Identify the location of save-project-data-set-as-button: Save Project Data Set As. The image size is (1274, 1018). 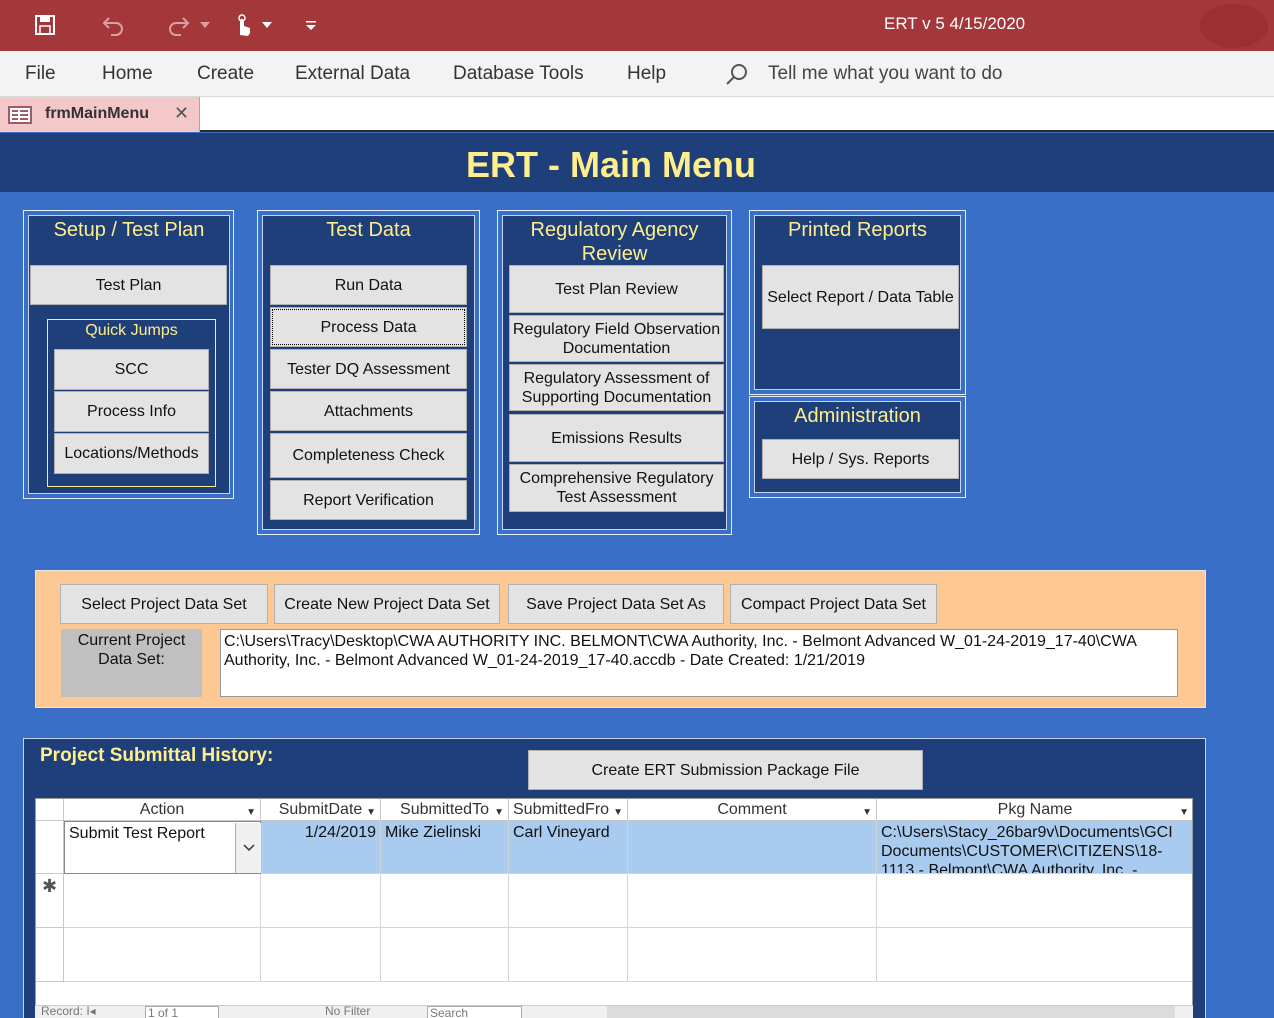
(616, 604).